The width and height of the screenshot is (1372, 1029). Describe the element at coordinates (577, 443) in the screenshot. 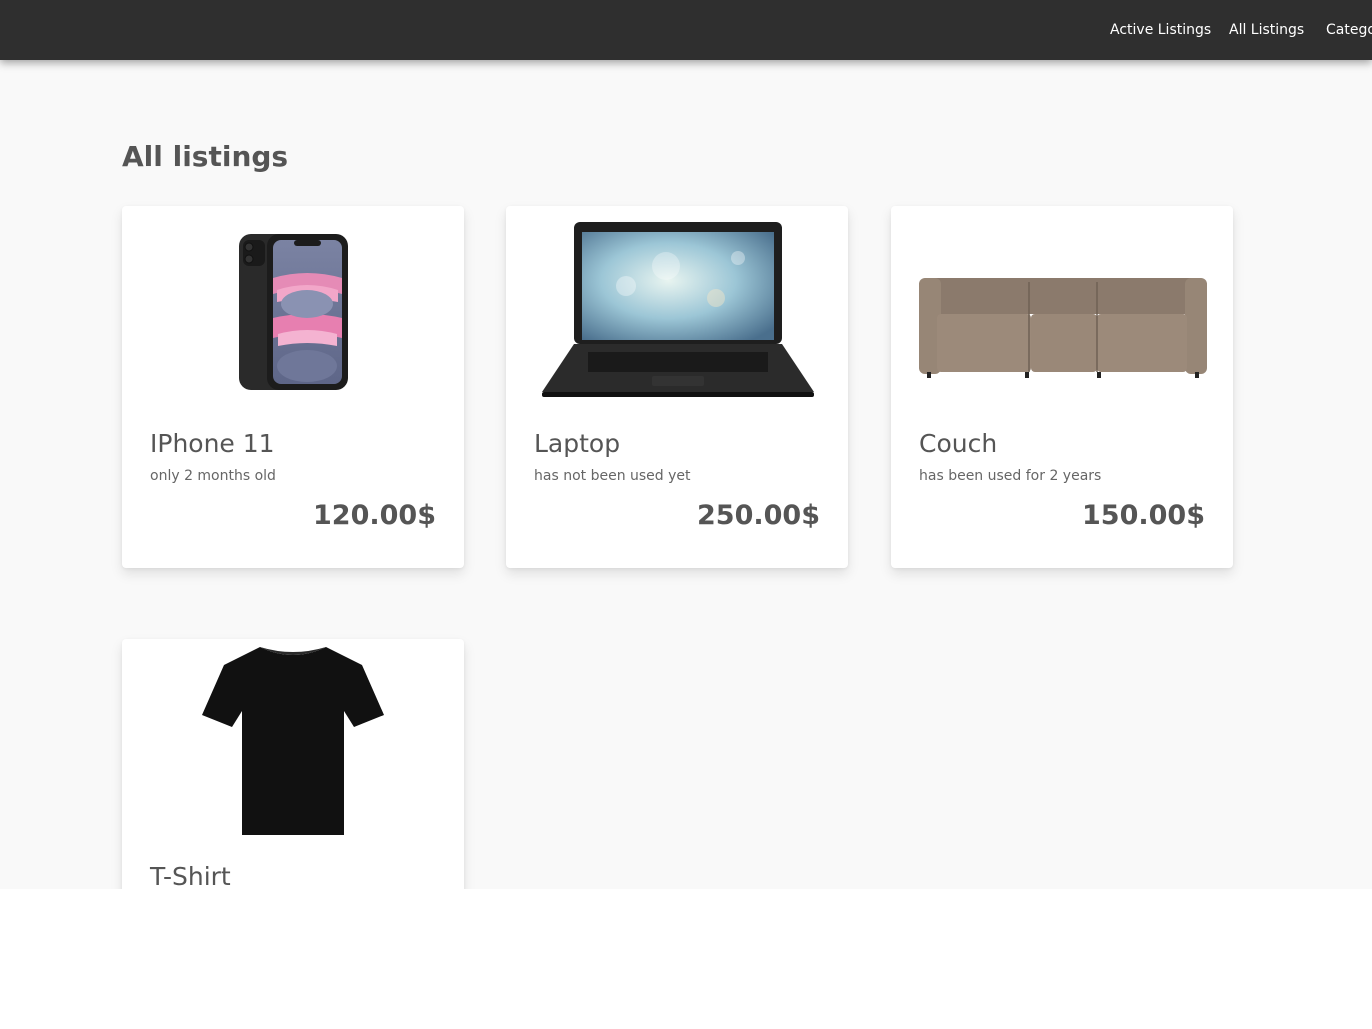

I see `listing-title: Laptop` at that location.